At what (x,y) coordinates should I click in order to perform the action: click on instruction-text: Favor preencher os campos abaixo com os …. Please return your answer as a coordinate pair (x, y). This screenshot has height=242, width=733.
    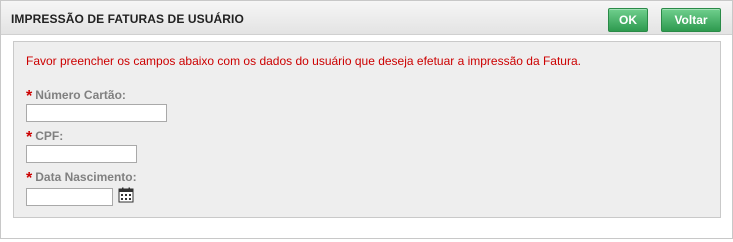
    Looking at the image, I should click on (303, 61).